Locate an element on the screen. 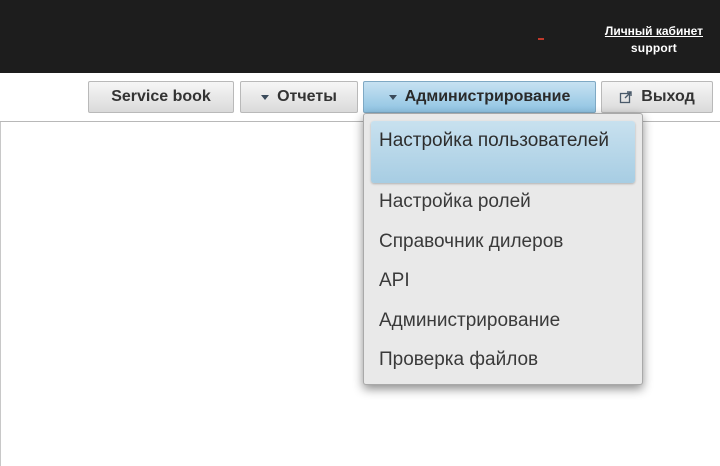 The image size is (720, 466). menu-item-administration: Администрирование is located at coordinates (503, 321).